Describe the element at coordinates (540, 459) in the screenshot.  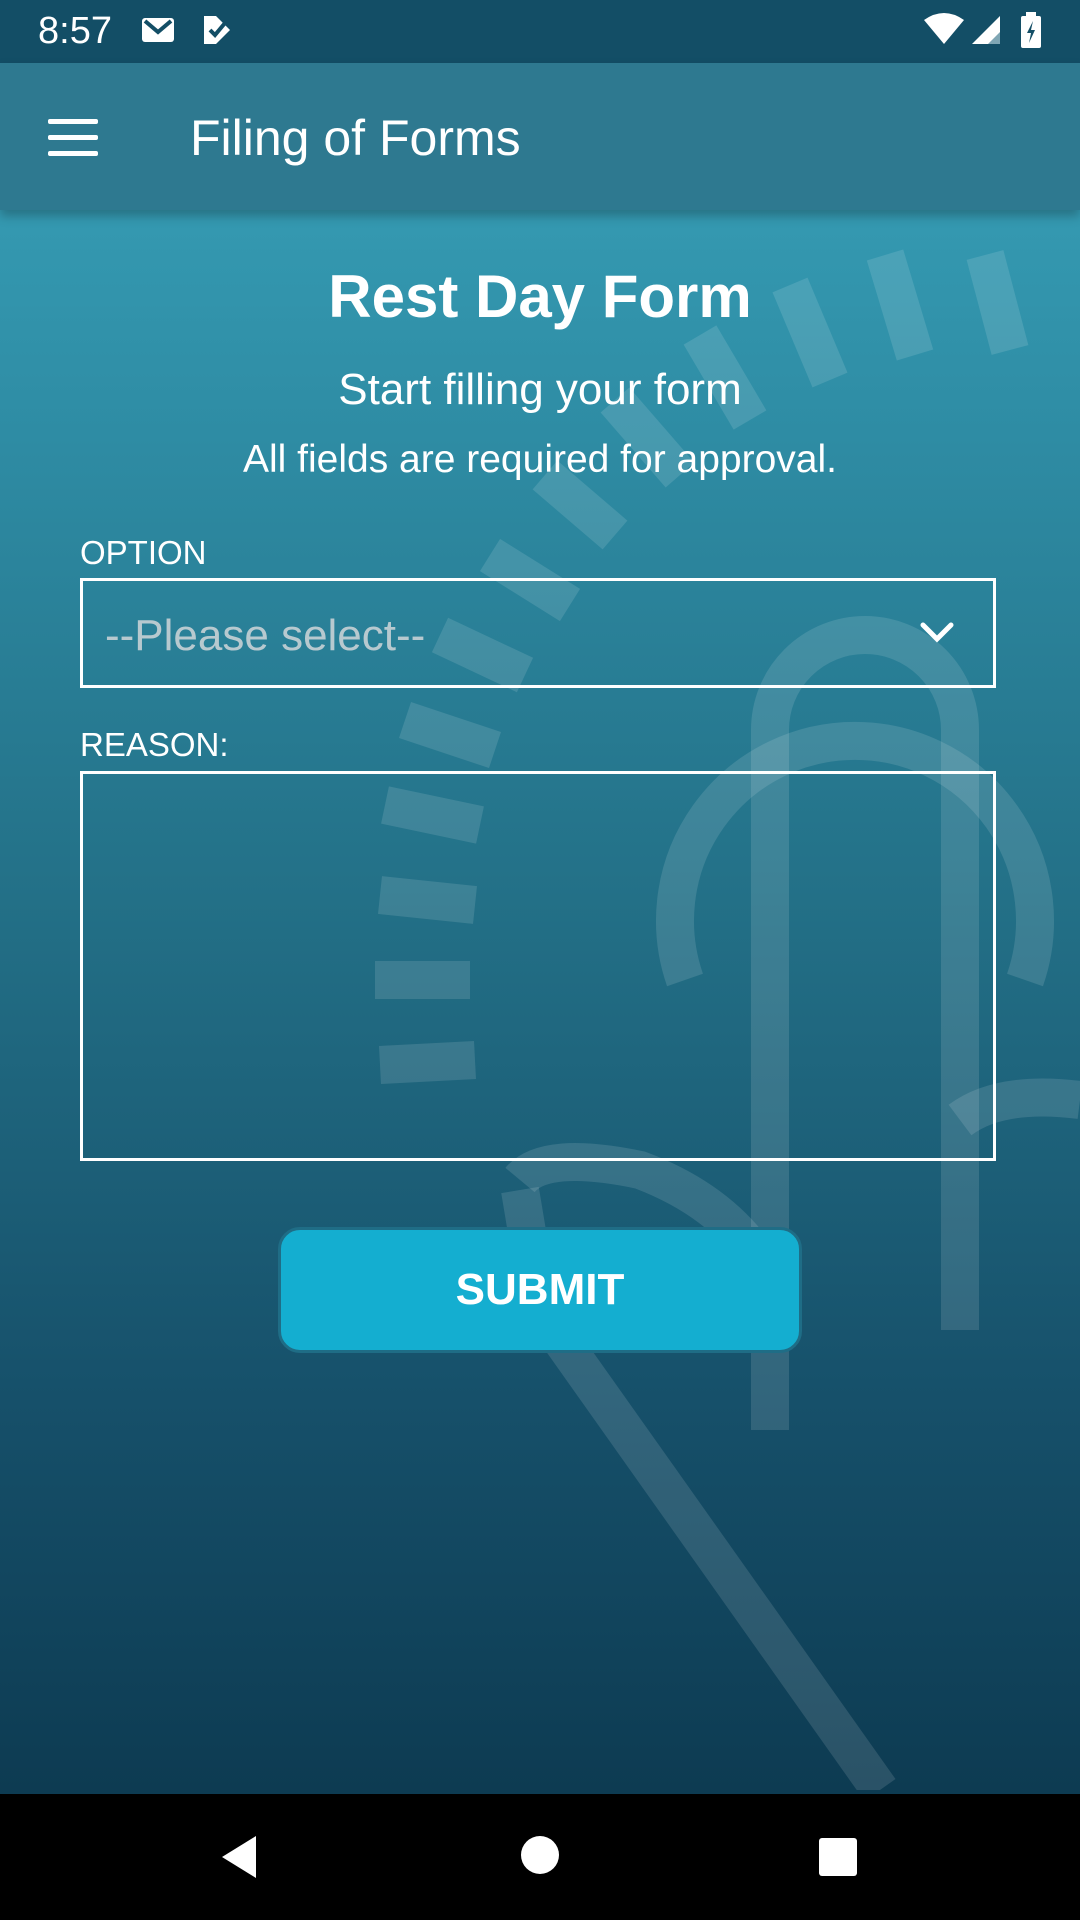
I see `form-note: All fields are required for approval.` at that location.